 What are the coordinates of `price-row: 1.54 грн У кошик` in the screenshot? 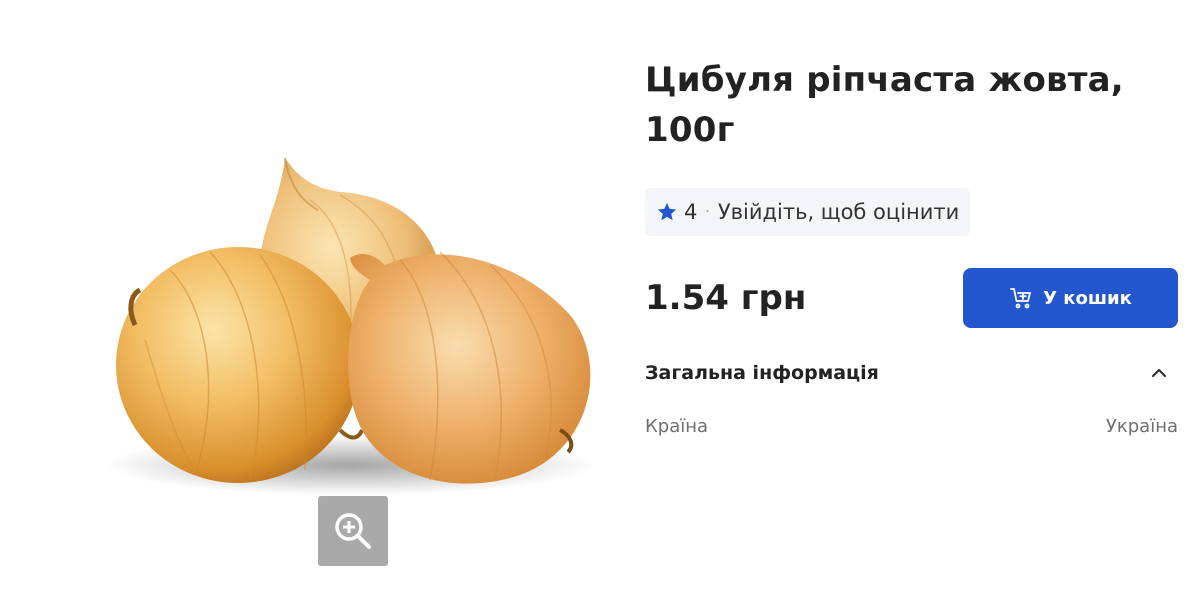 It's located at (911, 298).